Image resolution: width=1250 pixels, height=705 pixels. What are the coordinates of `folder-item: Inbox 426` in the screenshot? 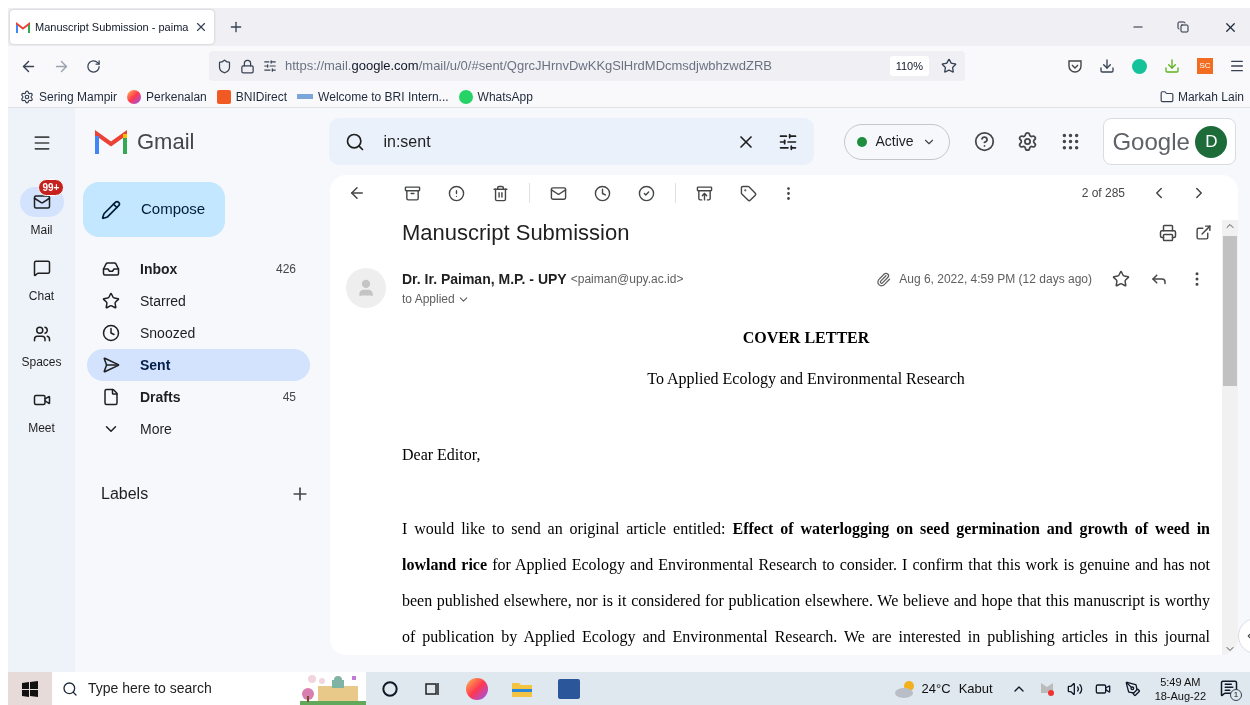 It's located at (198, 269).